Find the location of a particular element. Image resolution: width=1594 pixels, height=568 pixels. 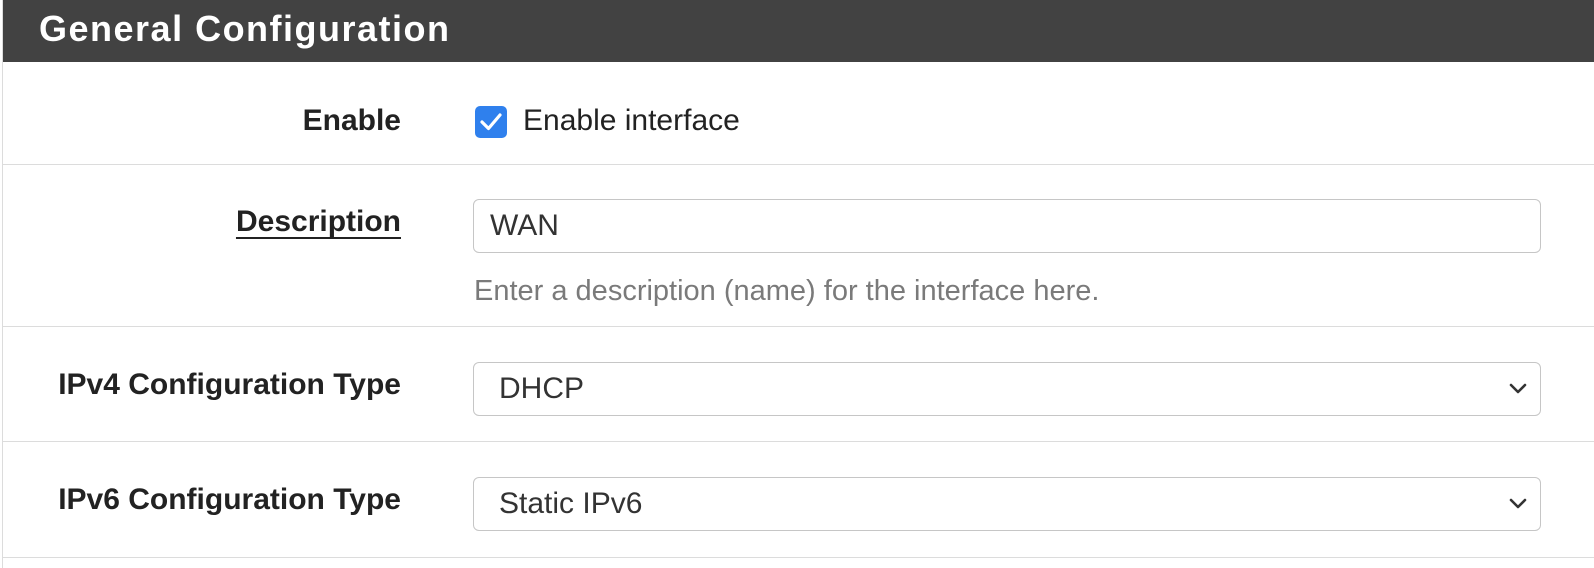

description-label: Description is located at coordinates (318, 221).